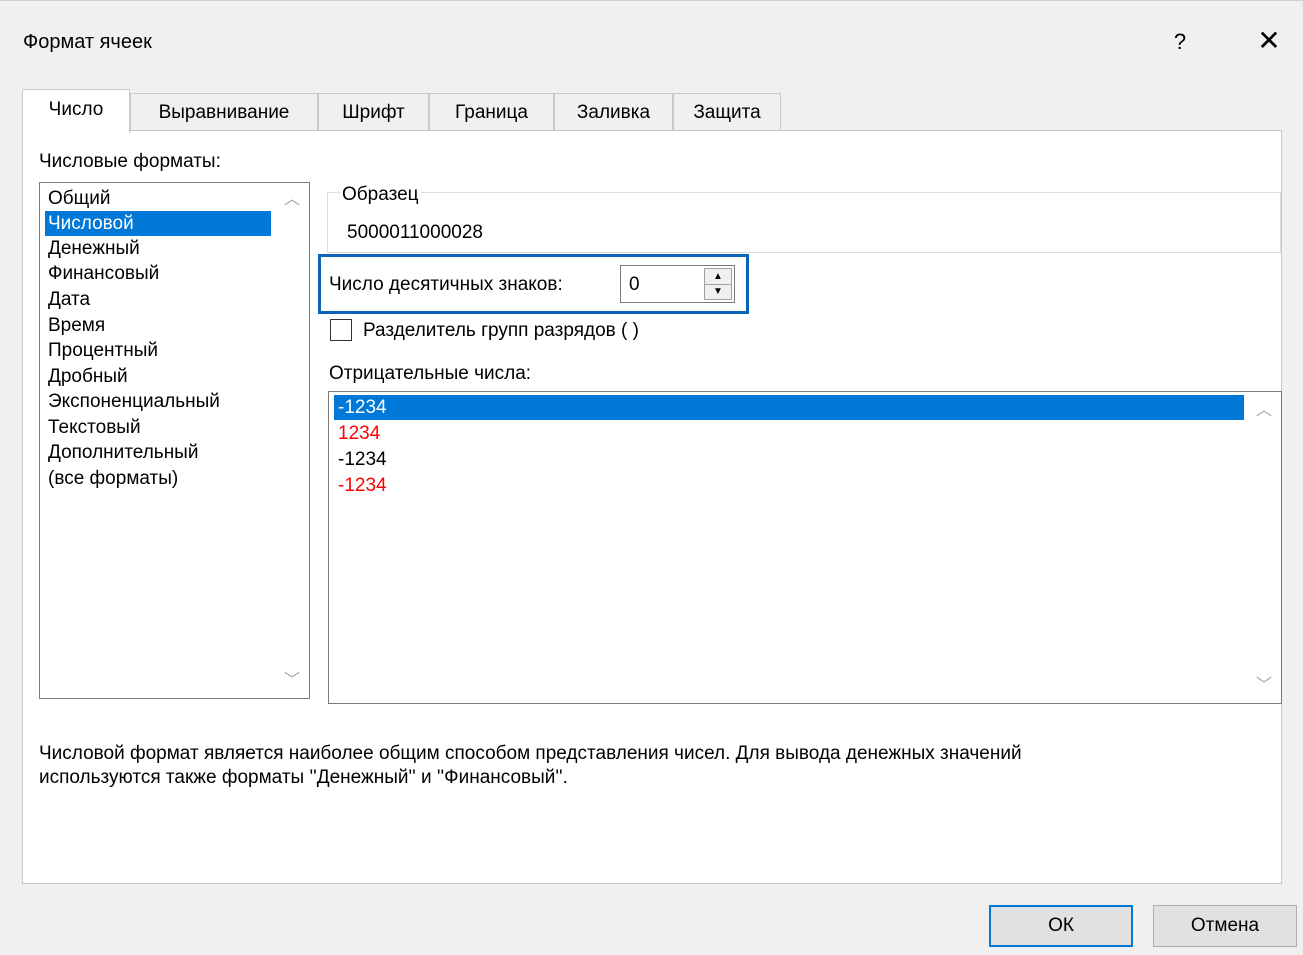 The width and height of the screenshot is (1303, 955). Describe the element at coordinates (158, 427) in the screenshot. I see `category-item: Текстовый` at that location.